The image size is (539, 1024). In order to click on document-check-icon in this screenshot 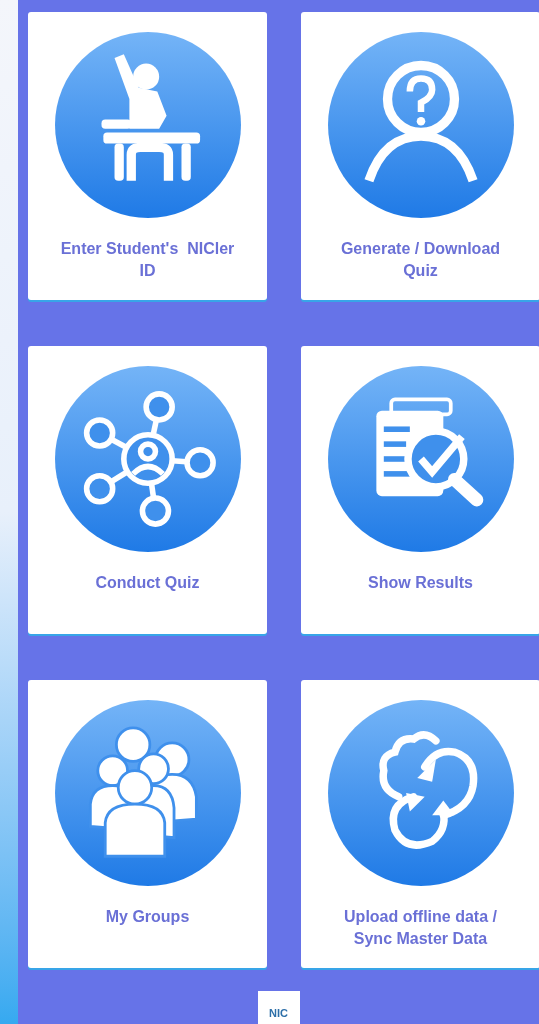, I will do `click(420, 459)`.